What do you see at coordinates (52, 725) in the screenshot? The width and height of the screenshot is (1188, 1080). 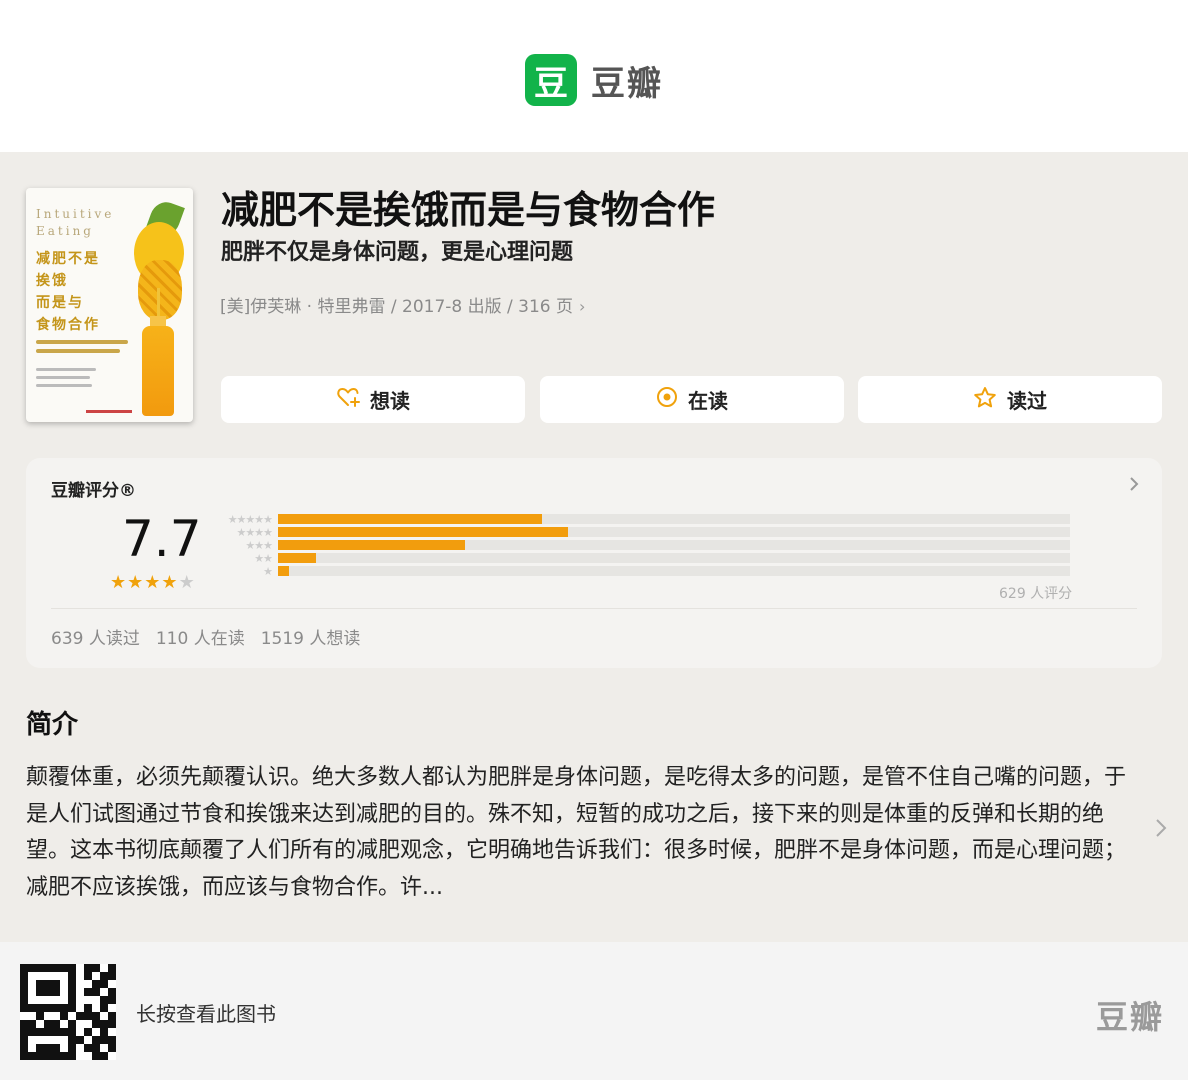 I see `intro-heading: 简介` at bounding box center [52, 725].